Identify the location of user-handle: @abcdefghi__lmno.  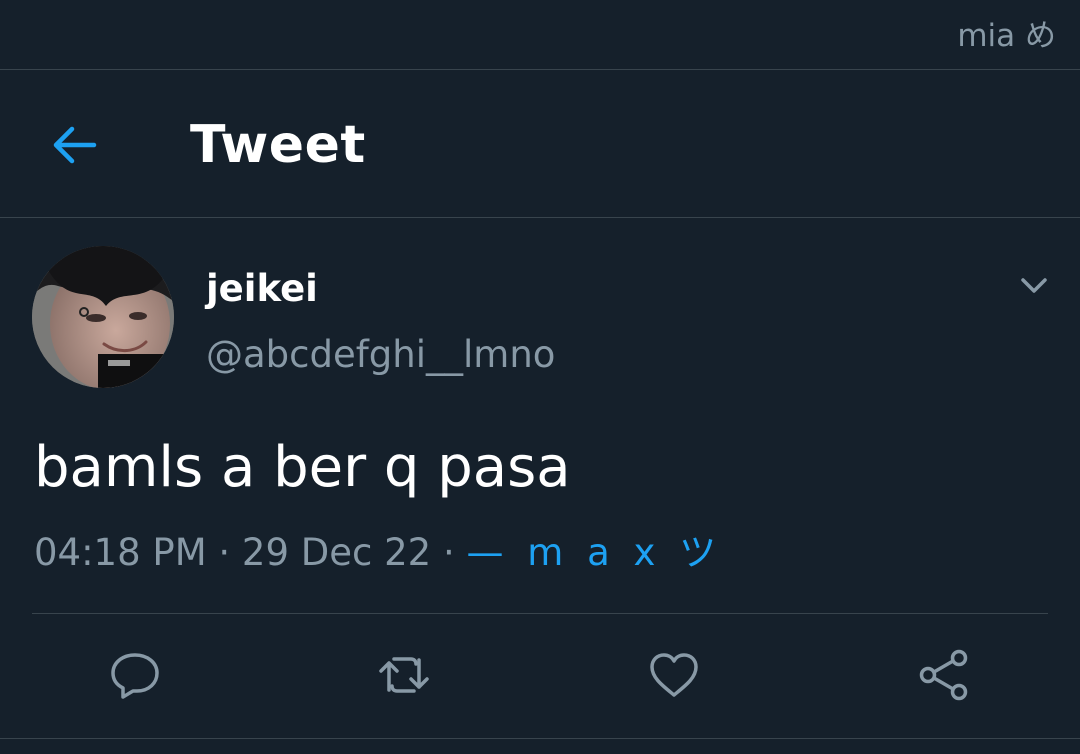
(380, 355).